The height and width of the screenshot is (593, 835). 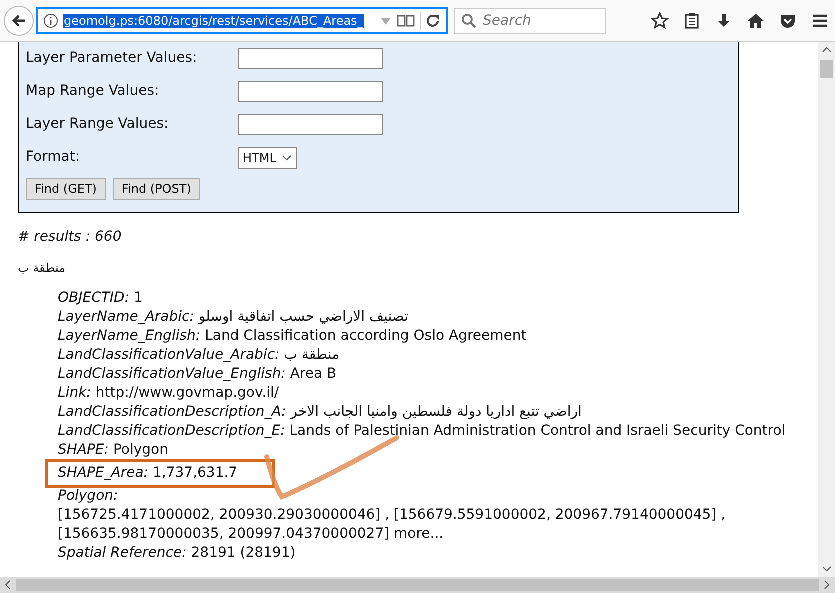 I want to click on result-title: منطقة ب, so click(x=42, y=268).